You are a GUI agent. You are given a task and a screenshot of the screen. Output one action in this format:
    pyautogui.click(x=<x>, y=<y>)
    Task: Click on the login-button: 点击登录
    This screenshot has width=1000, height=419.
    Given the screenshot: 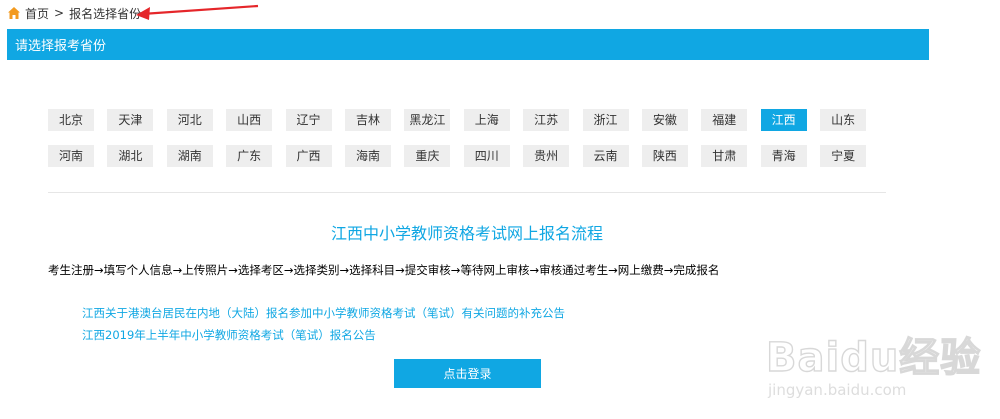 What is the action you would take?
    pyautogui.click(x=467, y=373)
    